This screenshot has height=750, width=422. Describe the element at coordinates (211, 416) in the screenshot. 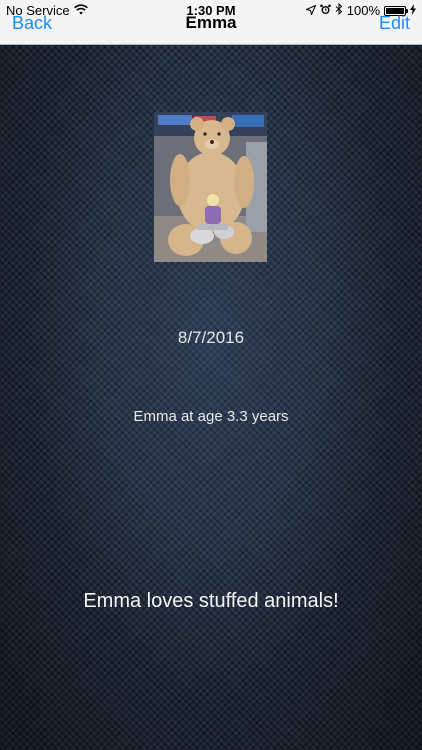

I see `age-caption: Emma at age 3.3 years` at that location.